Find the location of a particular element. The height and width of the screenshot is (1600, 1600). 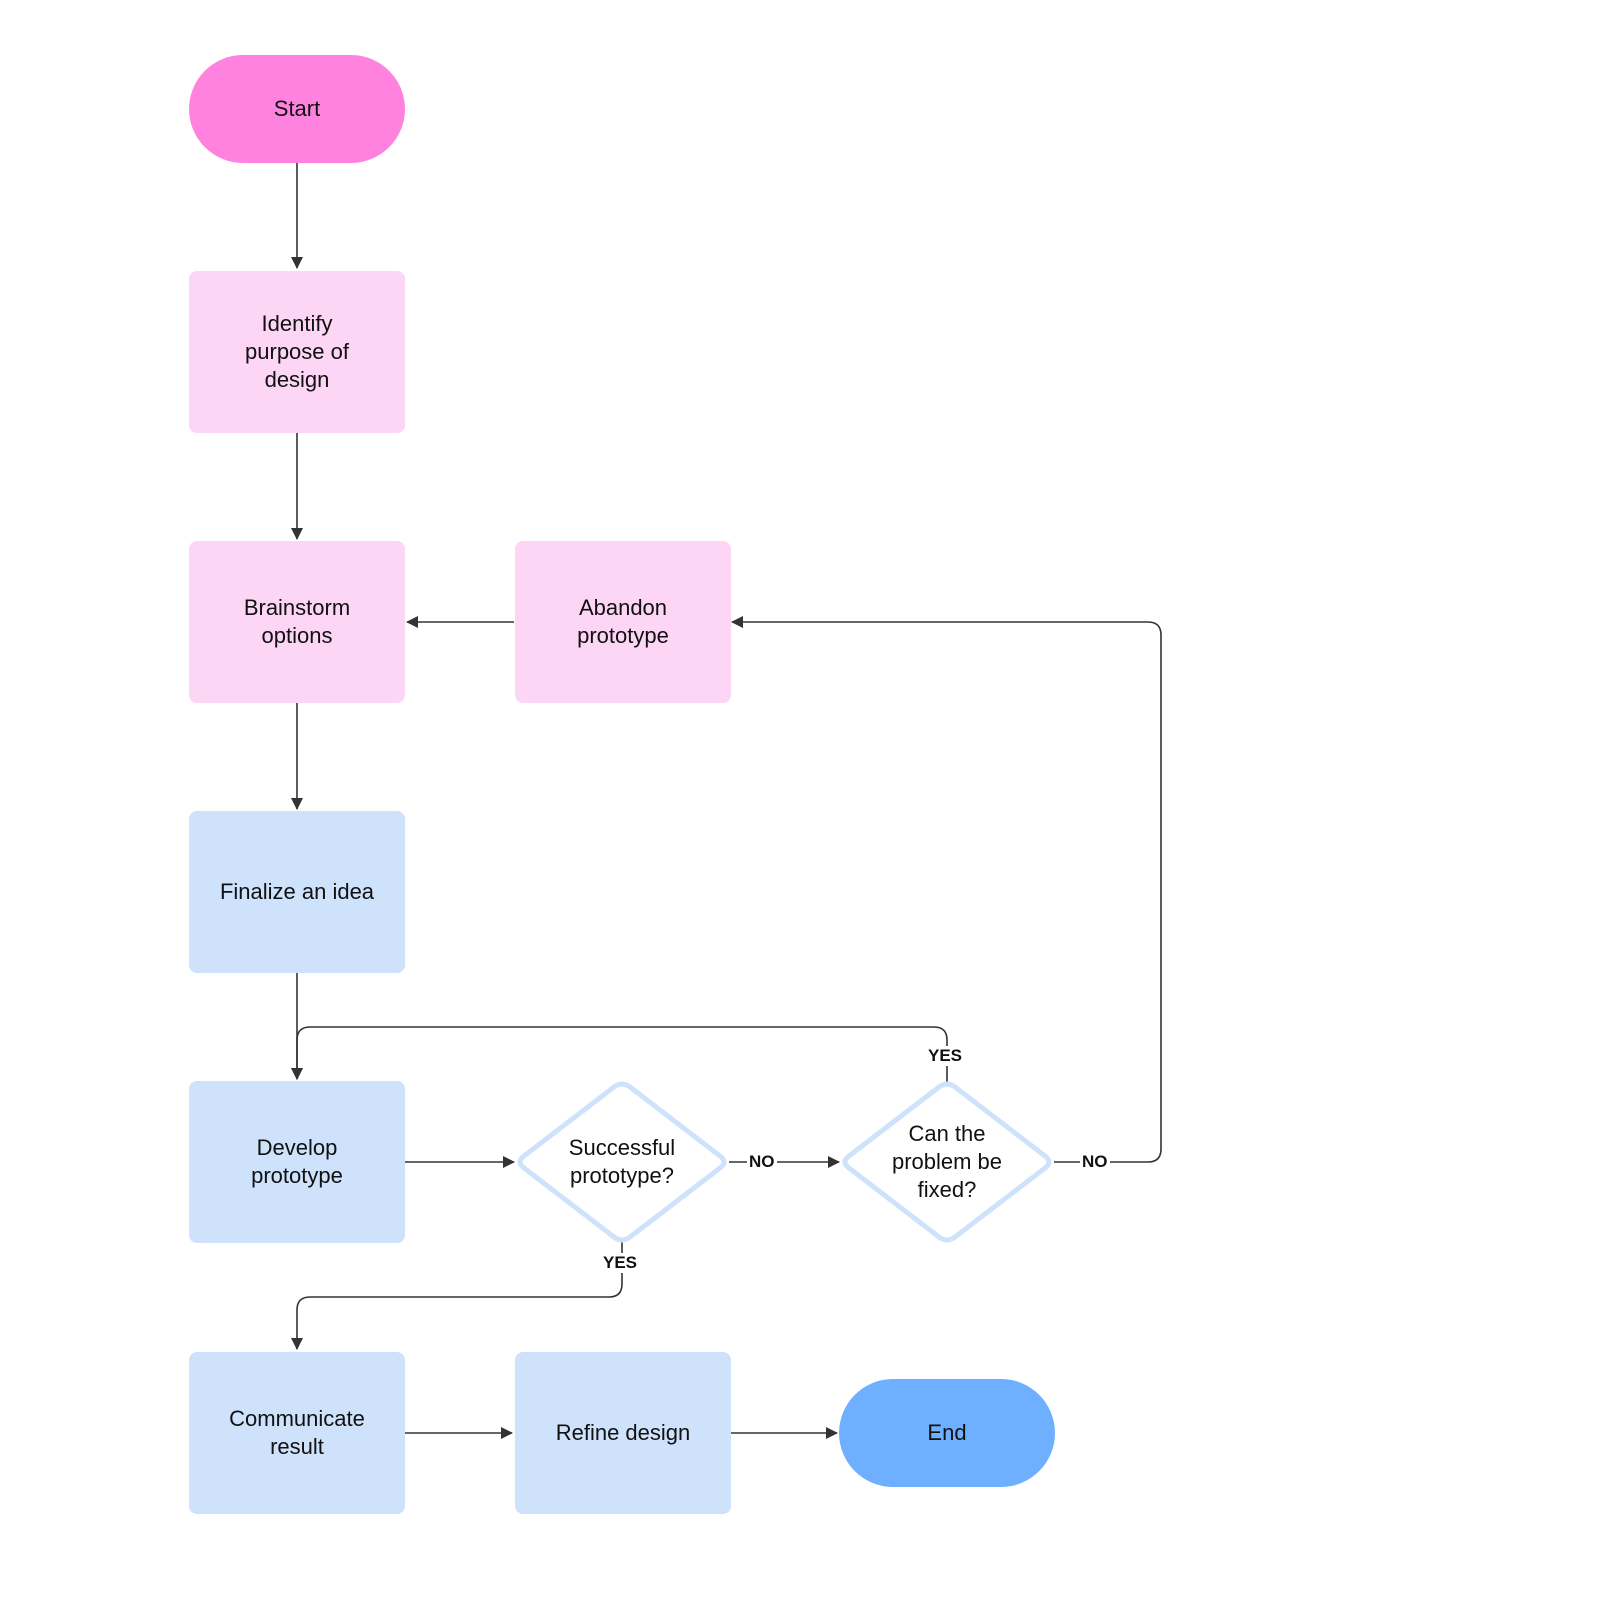

communicate-result-label: Communicate result is located at coordinates (297, 1432).